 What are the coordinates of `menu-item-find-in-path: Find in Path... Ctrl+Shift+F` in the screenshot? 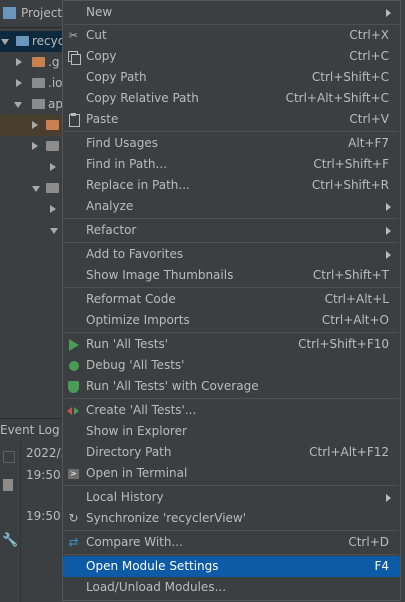 It's located at (231, 164).